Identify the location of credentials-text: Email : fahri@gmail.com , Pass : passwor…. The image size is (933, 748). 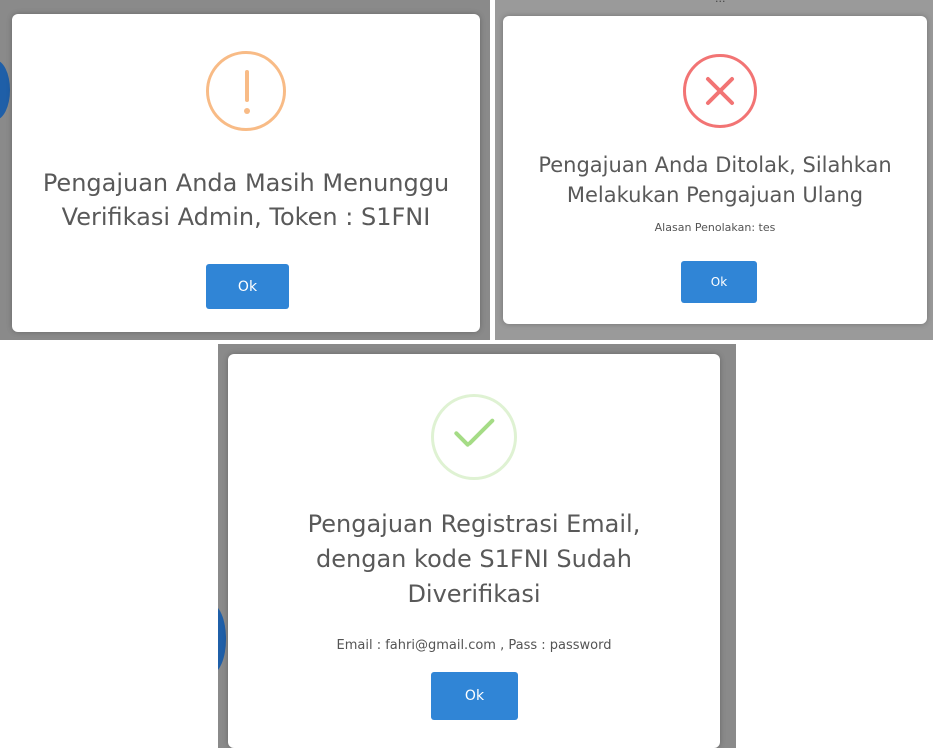
(474, 645).